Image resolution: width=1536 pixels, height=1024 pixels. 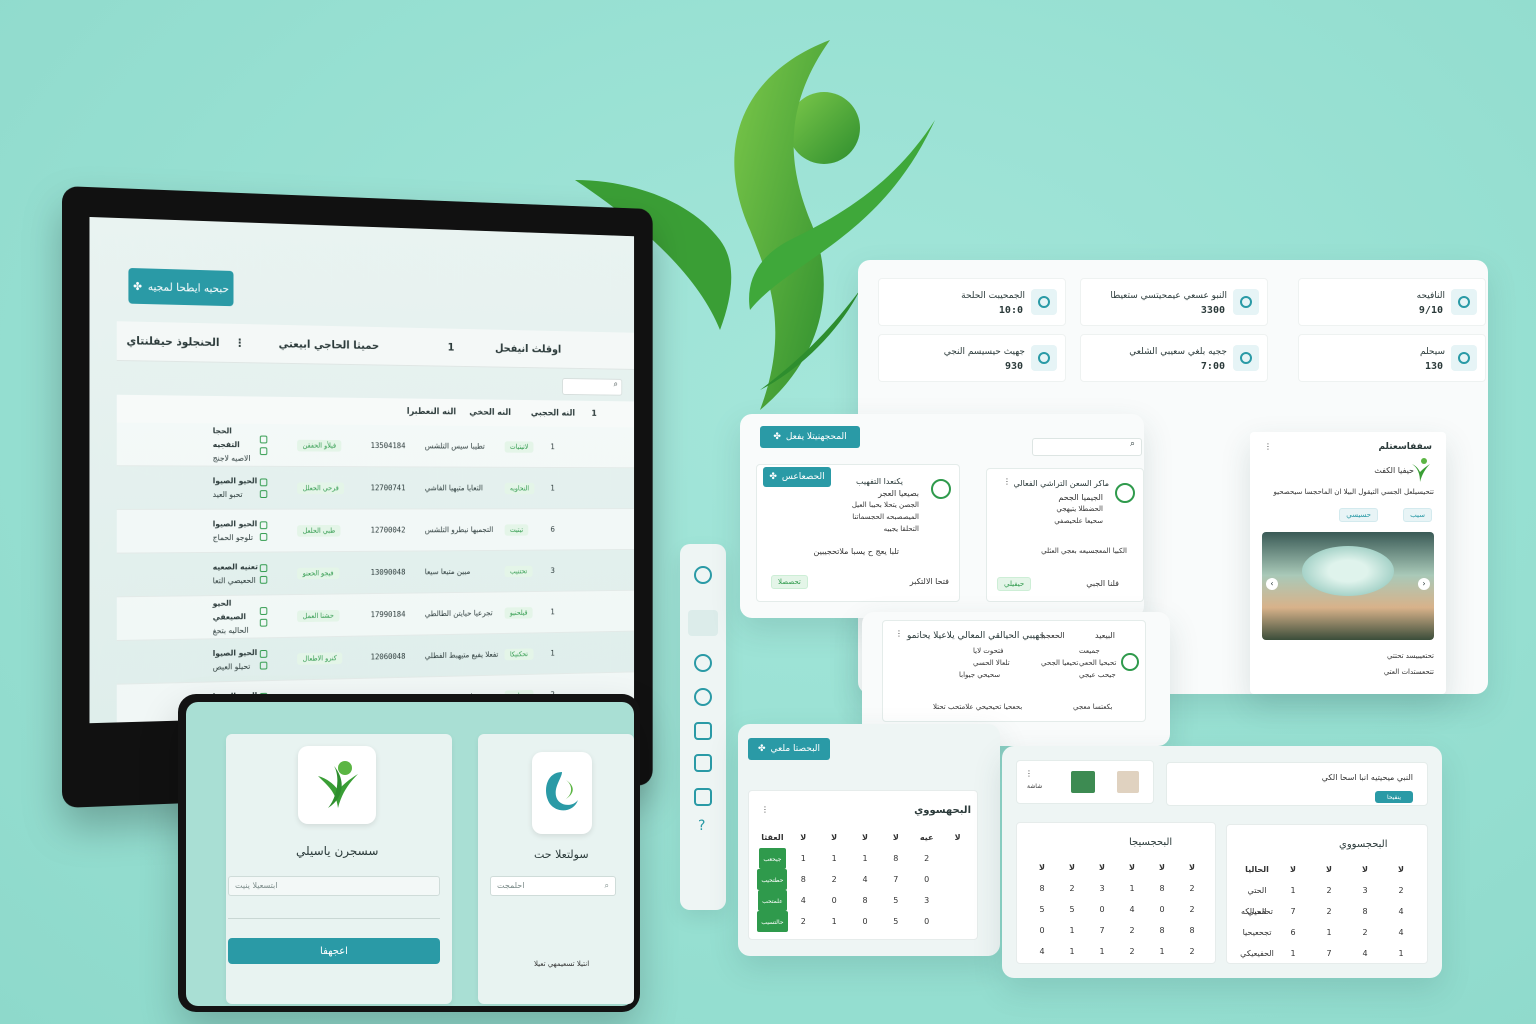 What do you see at coordinates (1257, 953) in the screenshot?
I see `grid-cell: الحفيعيكي` at bounding box center [1257, 953].